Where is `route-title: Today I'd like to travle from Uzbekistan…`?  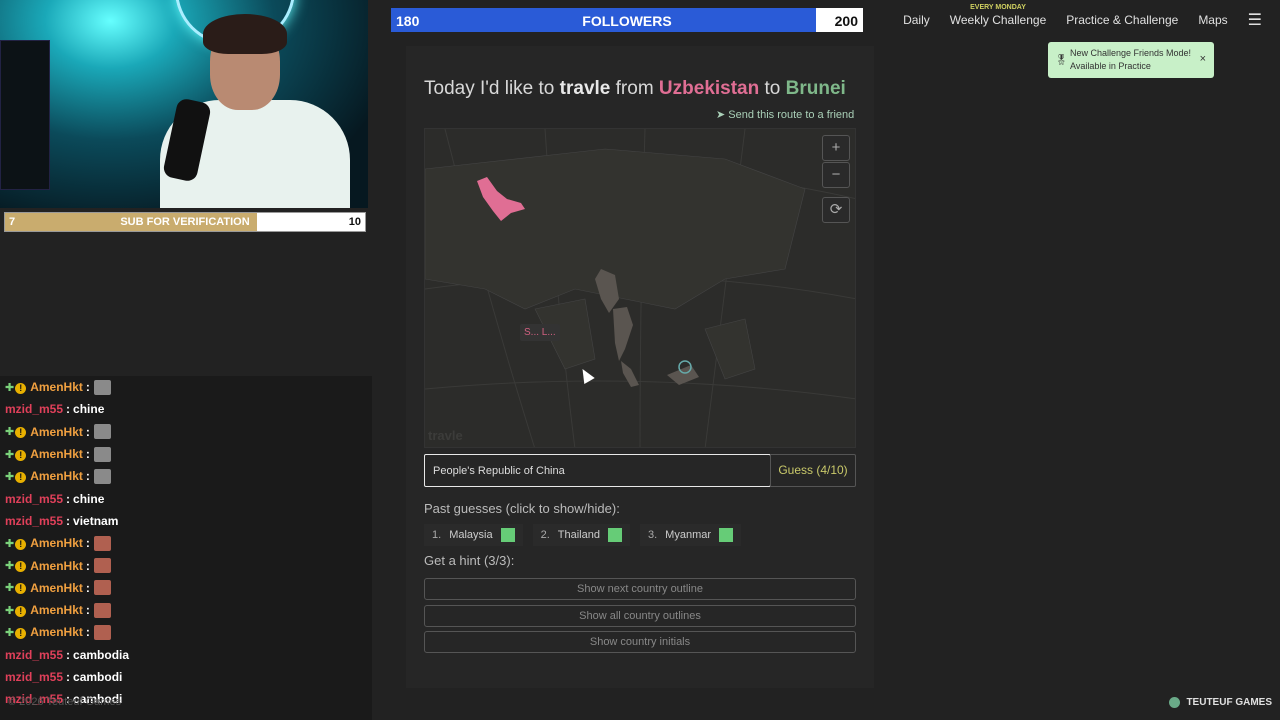 route-title: Today I'd like to travle from Uzbekistan… is located at coordinates (644, 89).